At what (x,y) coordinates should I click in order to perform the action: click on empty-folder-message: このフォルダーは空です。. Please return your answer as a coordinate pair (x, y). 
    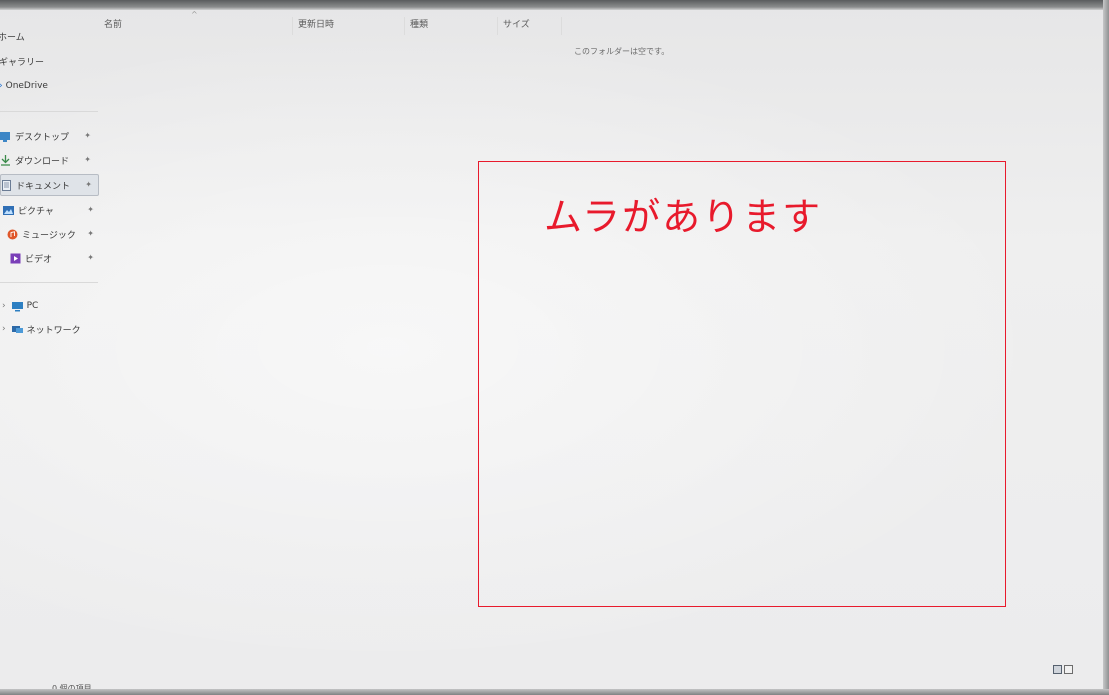
    Looking at the image, I should click on (622, 51).